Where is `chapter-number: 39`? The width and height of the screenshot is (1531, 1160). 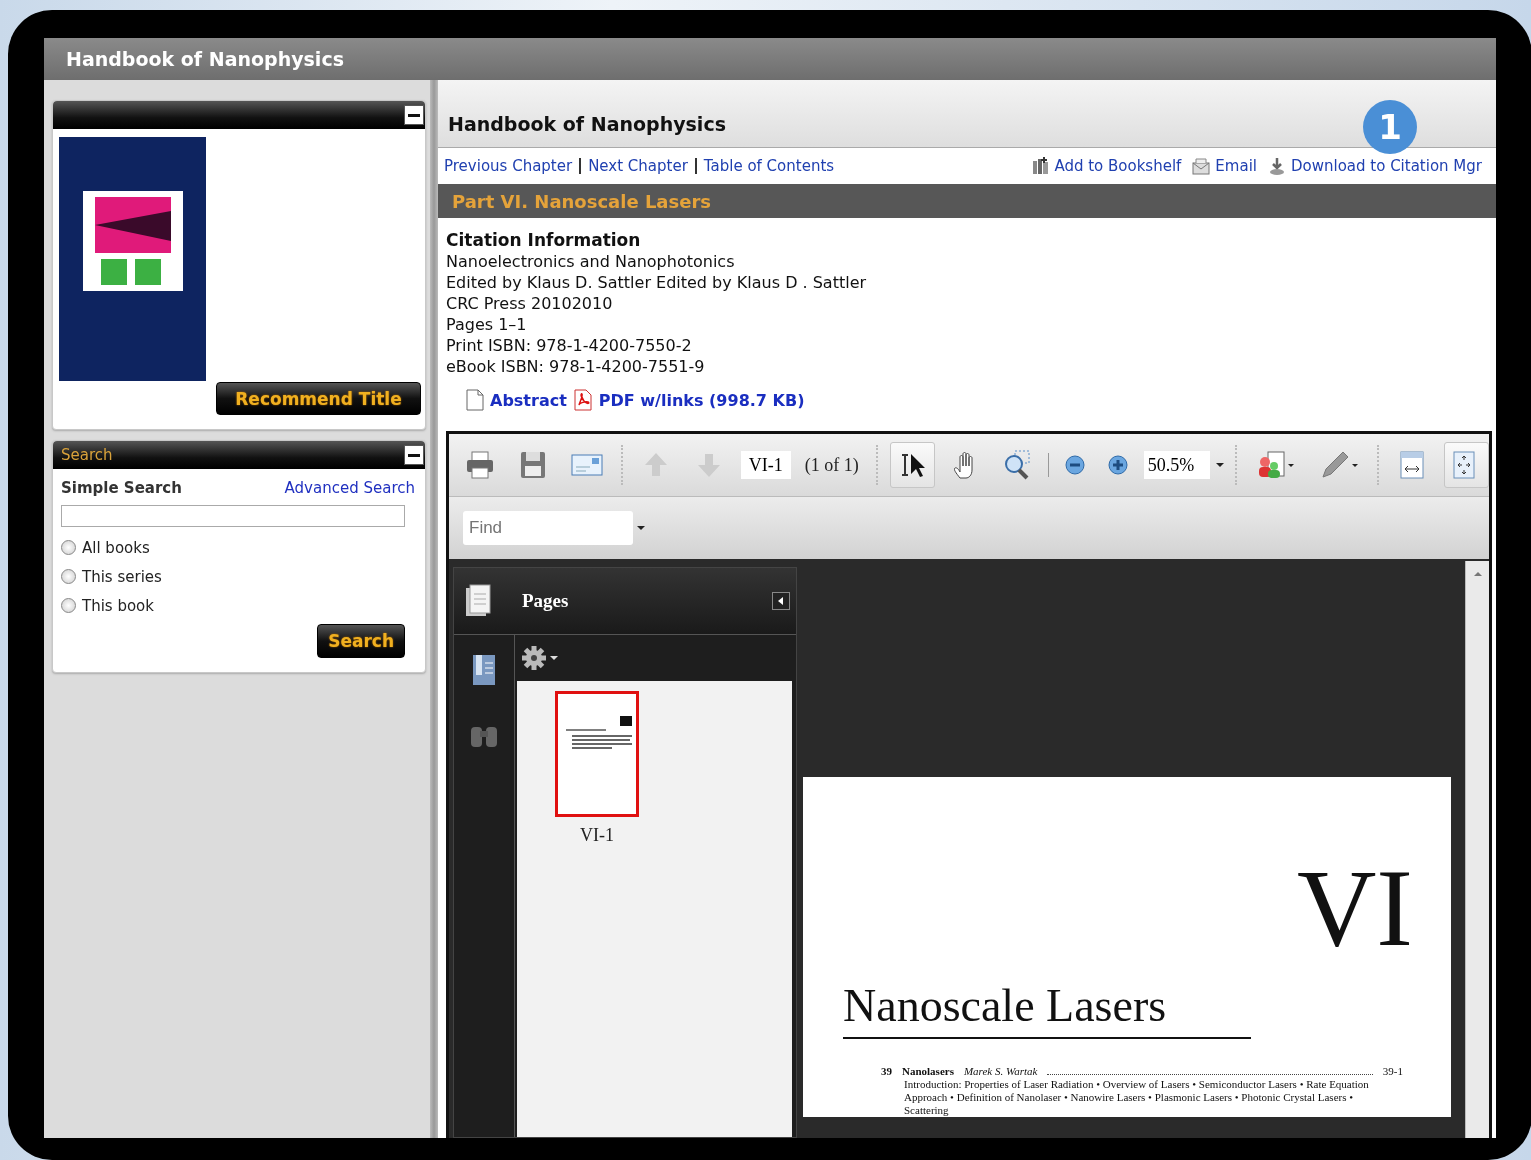
chapter-number: 39 is located at coordinates (886, 1071).